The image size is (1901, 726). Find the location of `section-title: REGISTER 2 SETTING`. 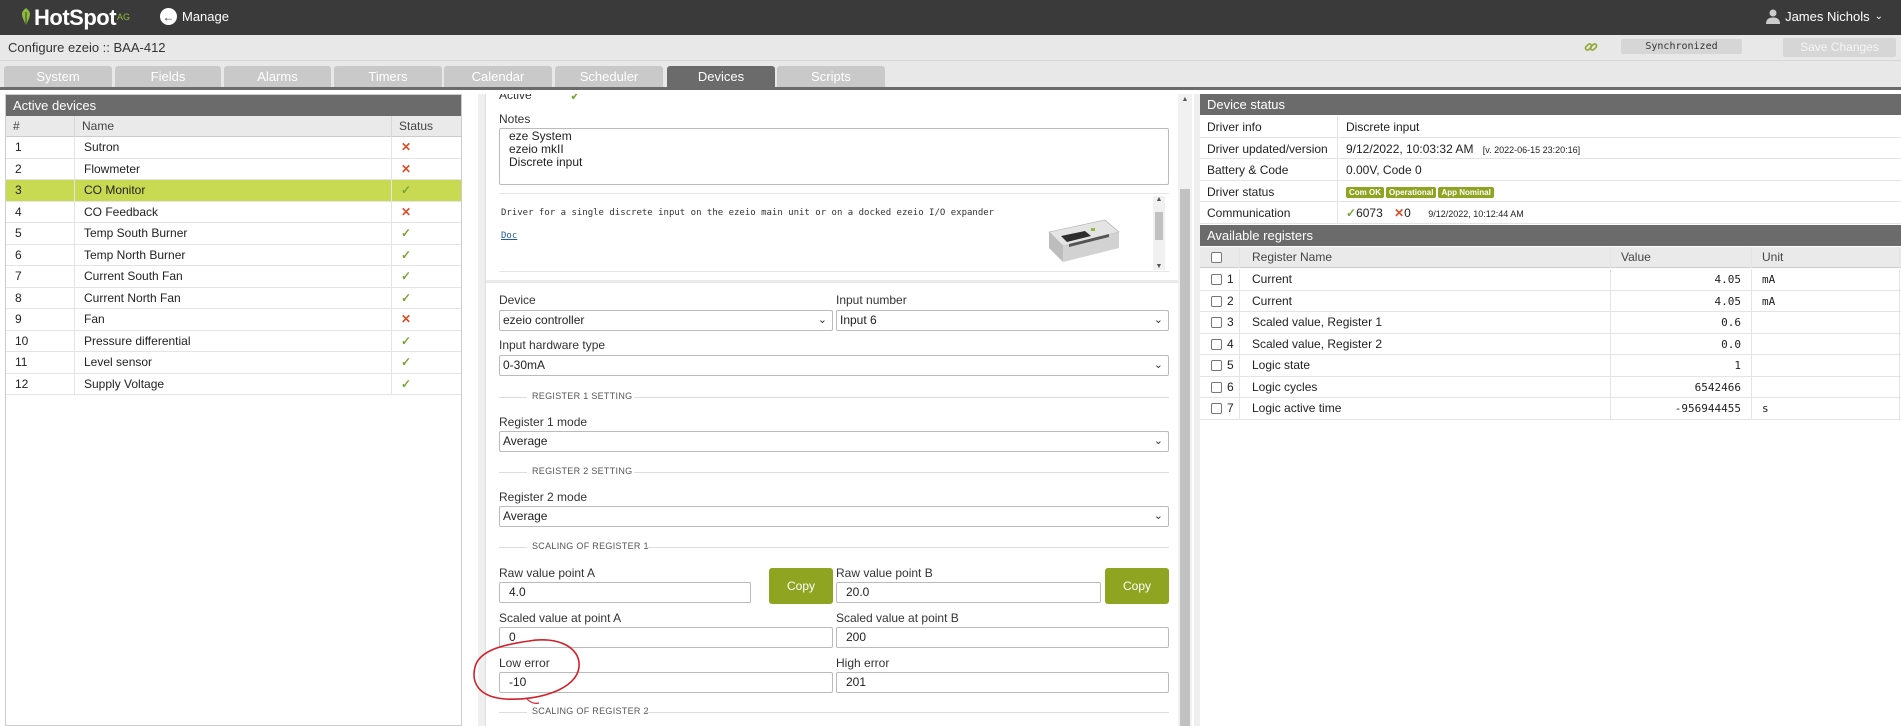

section-title: REGISTER 2 SETTING is located at coordinates (582, 471).